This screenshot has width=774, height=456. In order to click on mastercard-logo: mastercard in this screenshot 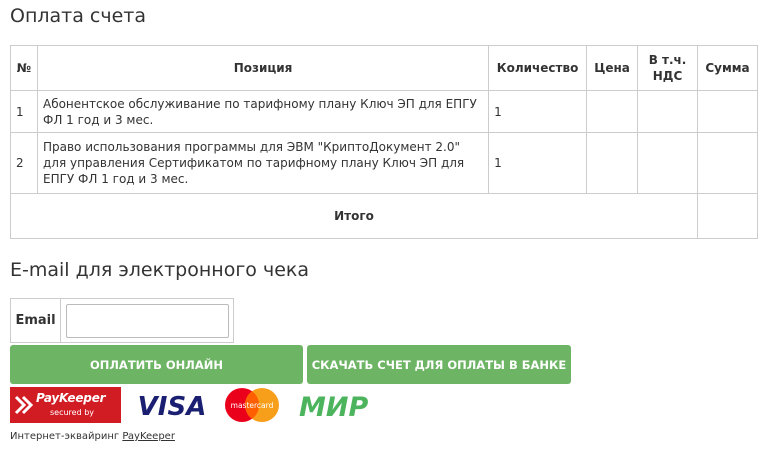, I will do `click(252, 405)`.